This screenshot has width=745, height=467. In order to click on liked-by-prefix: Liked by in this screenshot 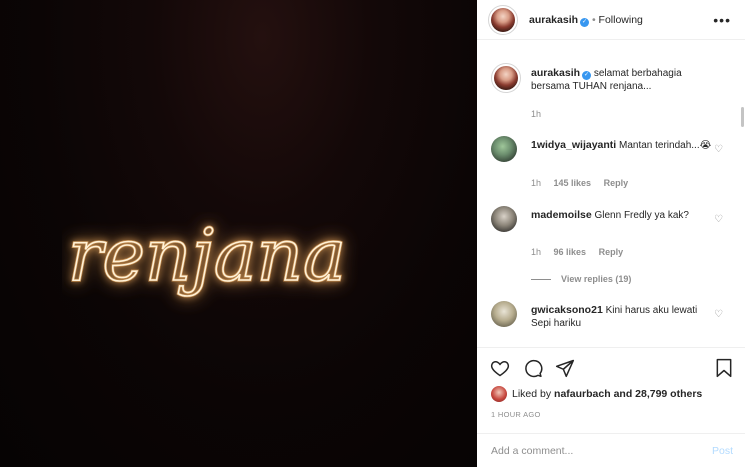, I will do `click(532, 393)`.